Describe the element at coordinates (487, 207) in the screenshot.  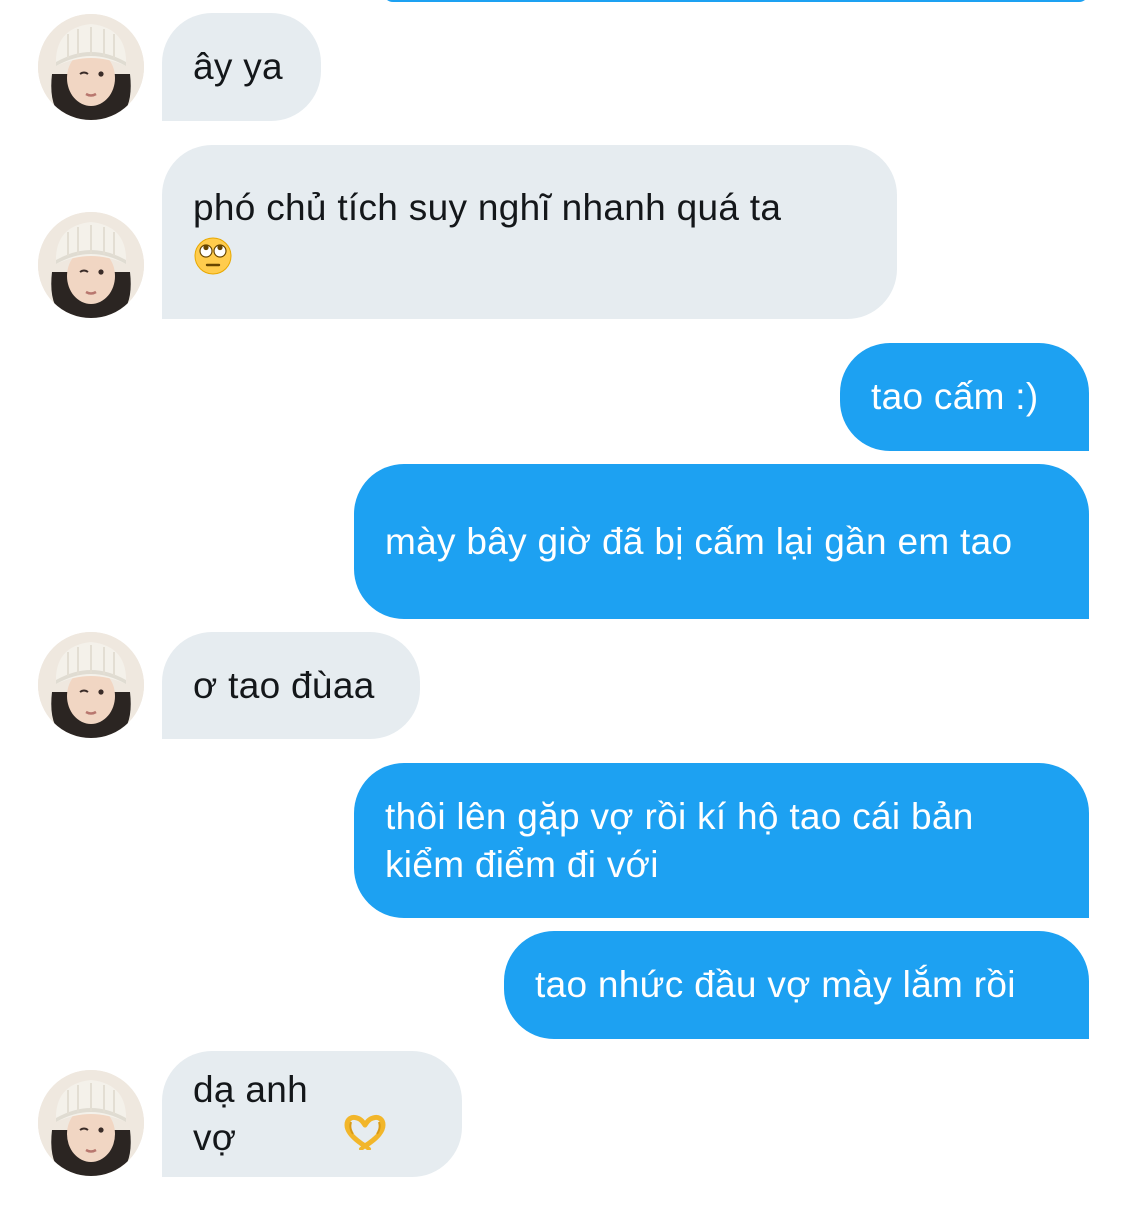
I see `message-text: phó chủ tích suy nghĩ nhanh quá ta` at that location.